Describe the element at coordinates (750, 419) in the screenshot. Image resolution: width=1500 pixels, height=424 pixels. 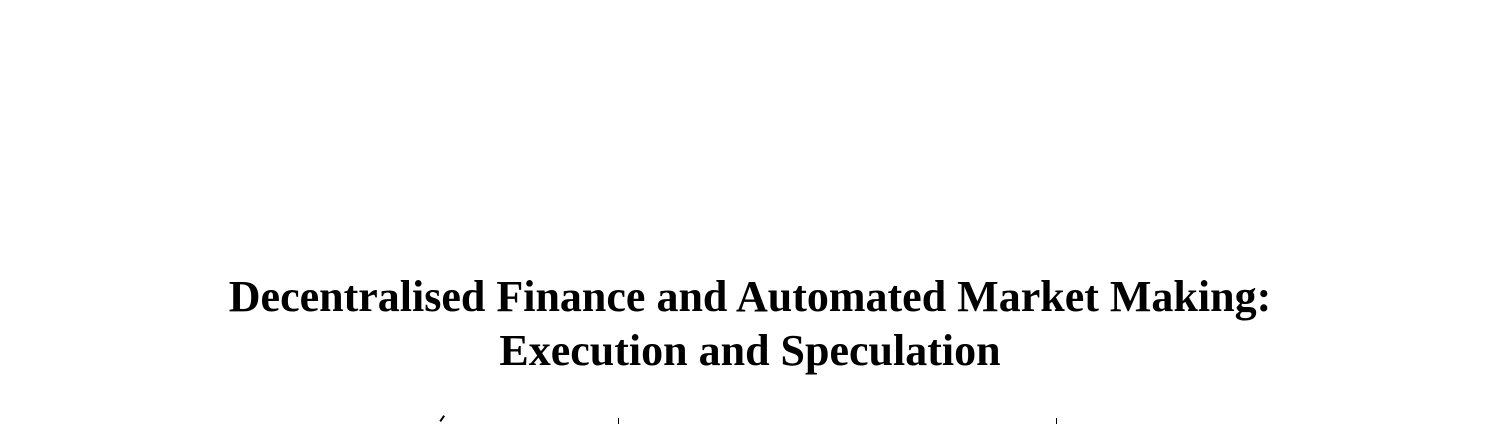
I see `author-line-cropped` at that location.